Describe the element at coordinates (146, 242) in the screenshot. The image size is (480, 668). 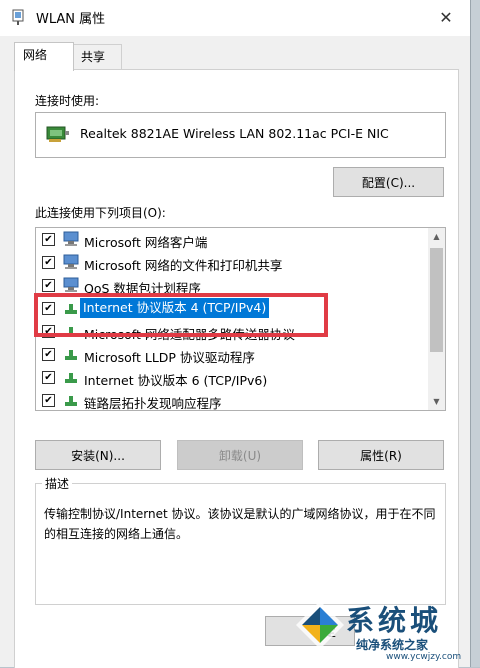
I see `item-label: Microsoft 网络客户端` at that location.